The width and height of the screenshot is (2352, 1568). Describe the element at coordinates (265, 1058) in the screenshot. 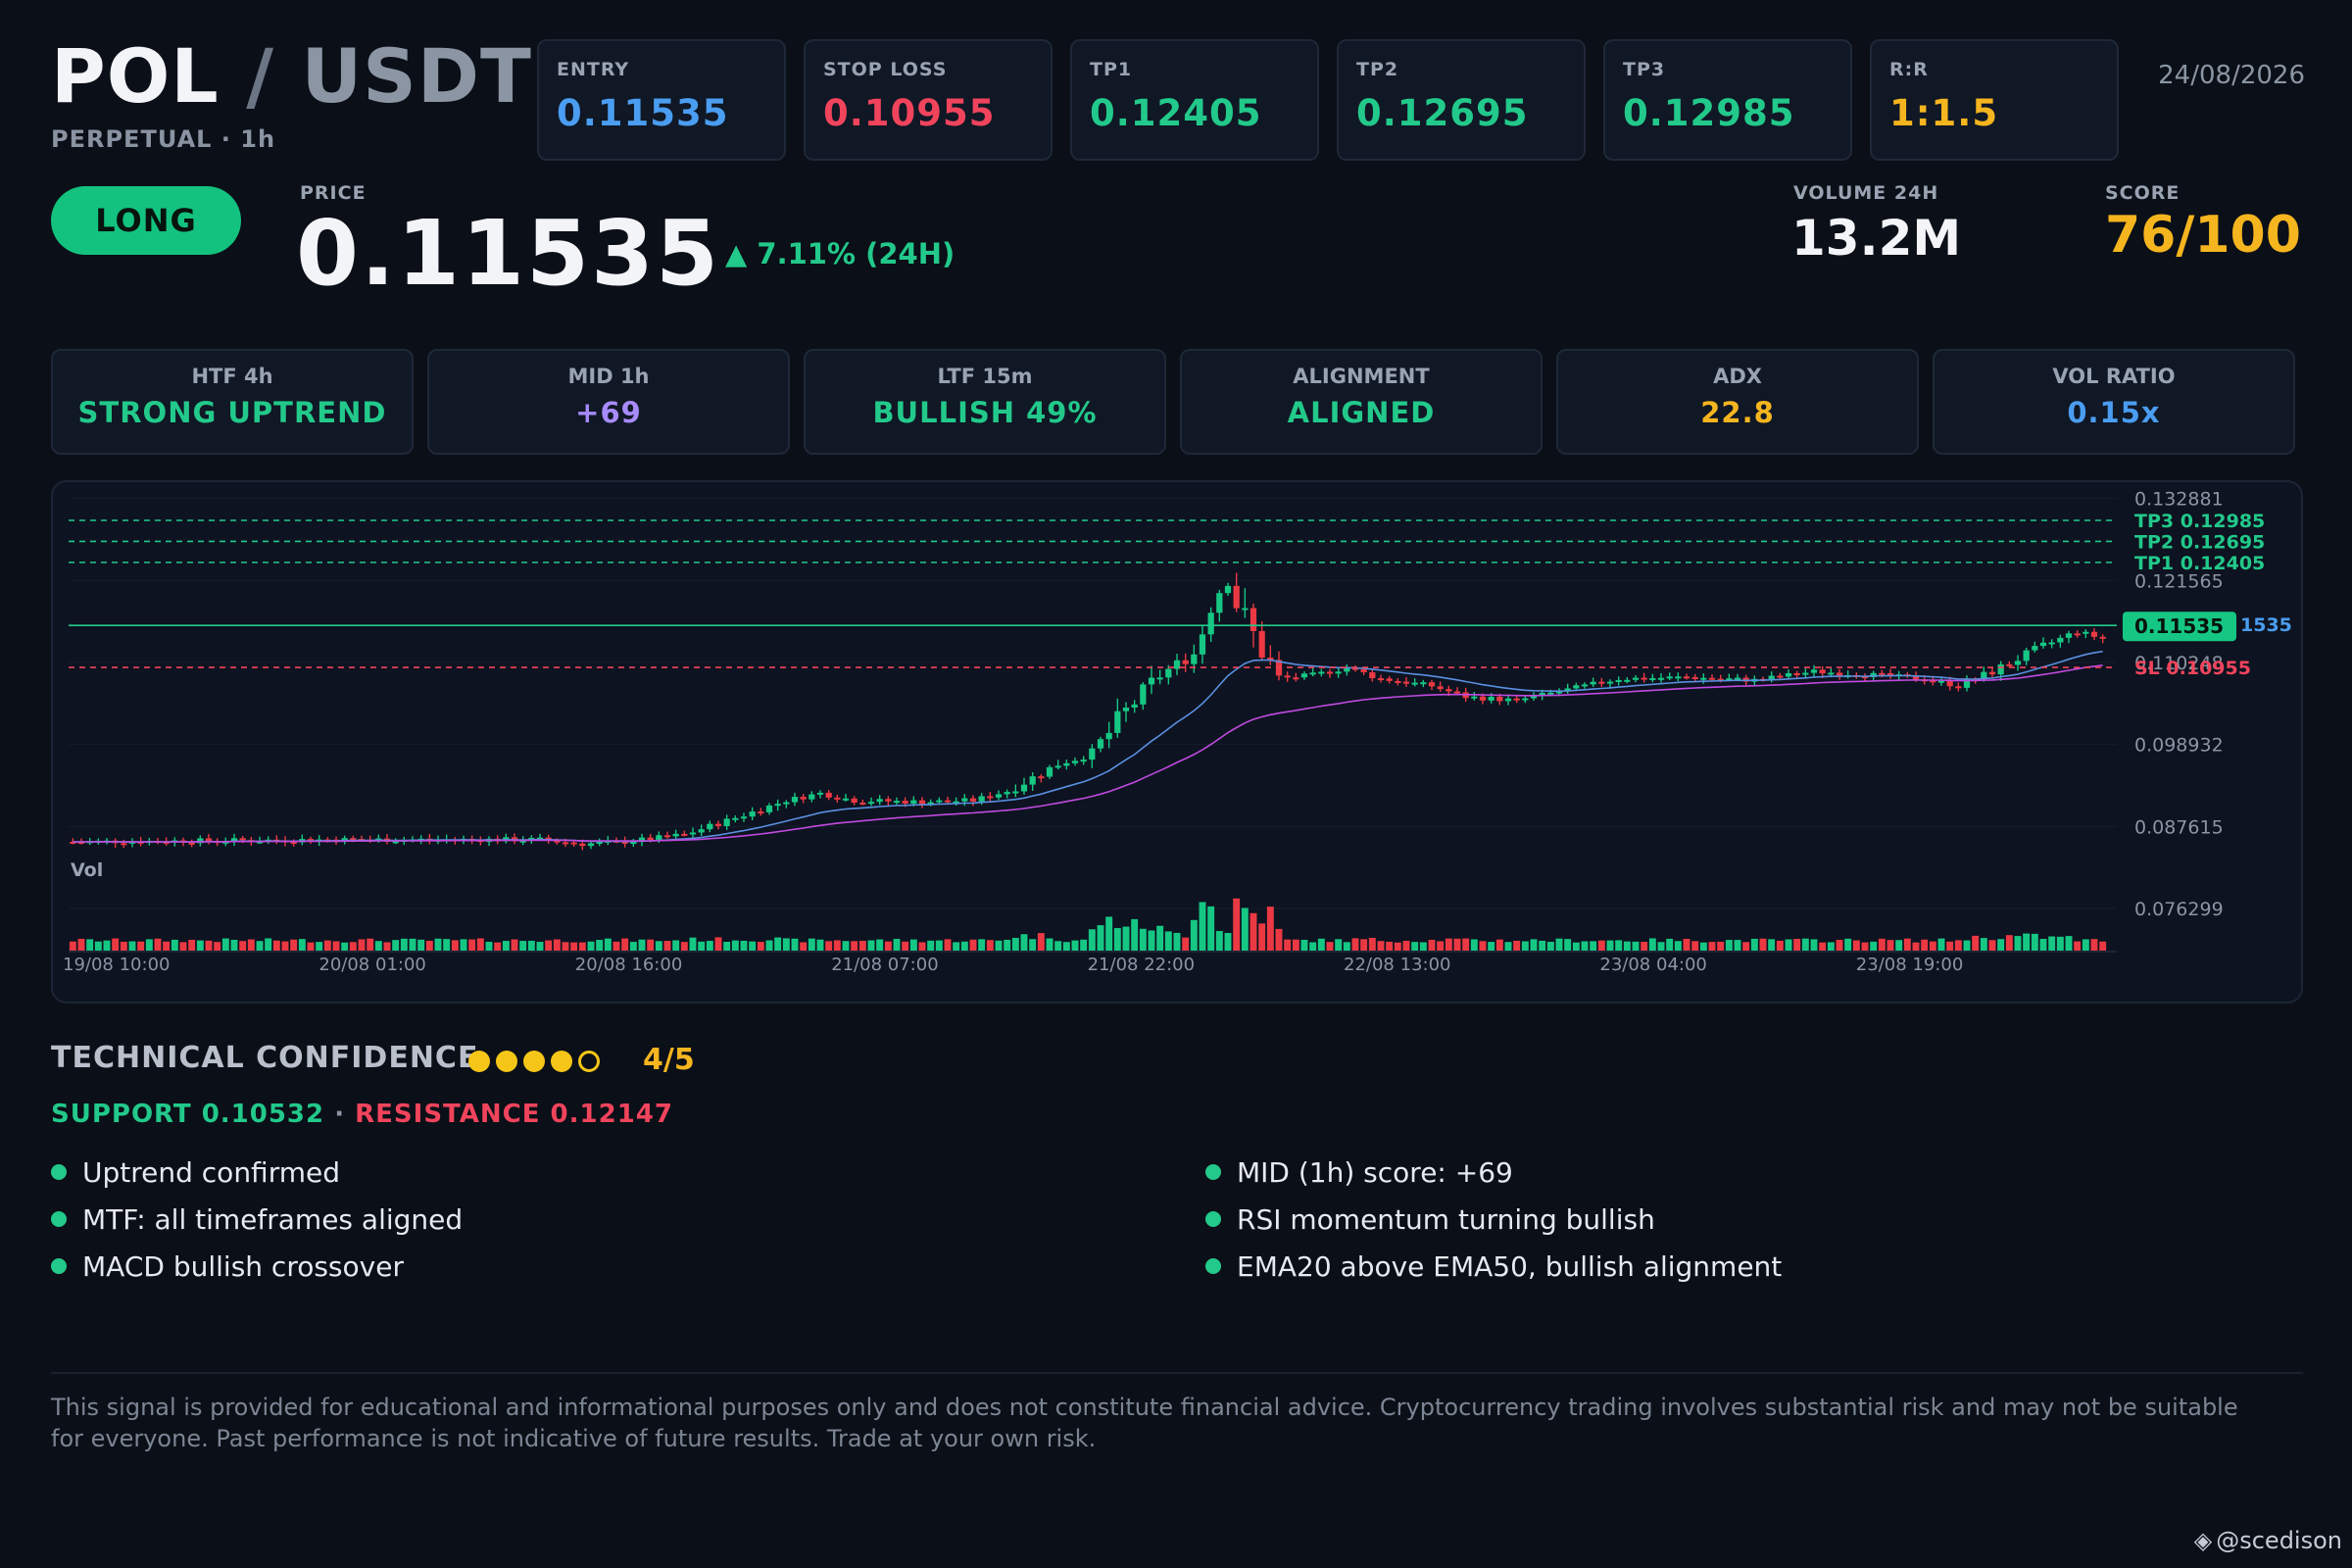

I see `technical-confidence-title: TECHNICAL CONFIDENCE` at that location.